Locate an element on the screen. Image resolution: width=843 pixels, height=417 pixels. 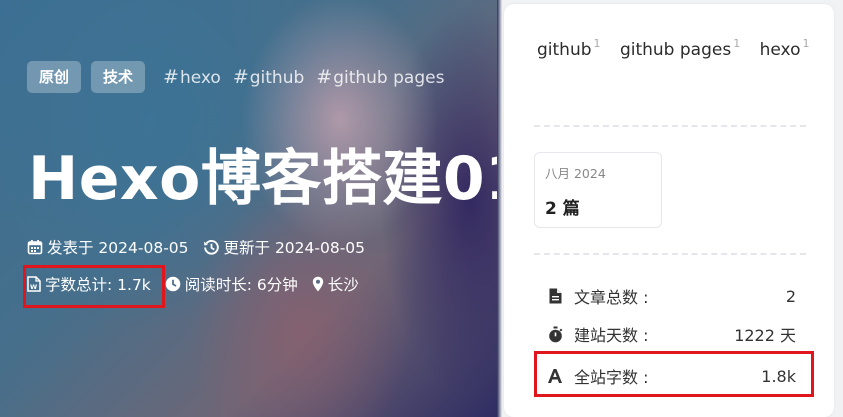
hashtag-label: github is located at coordinates (277, 78).